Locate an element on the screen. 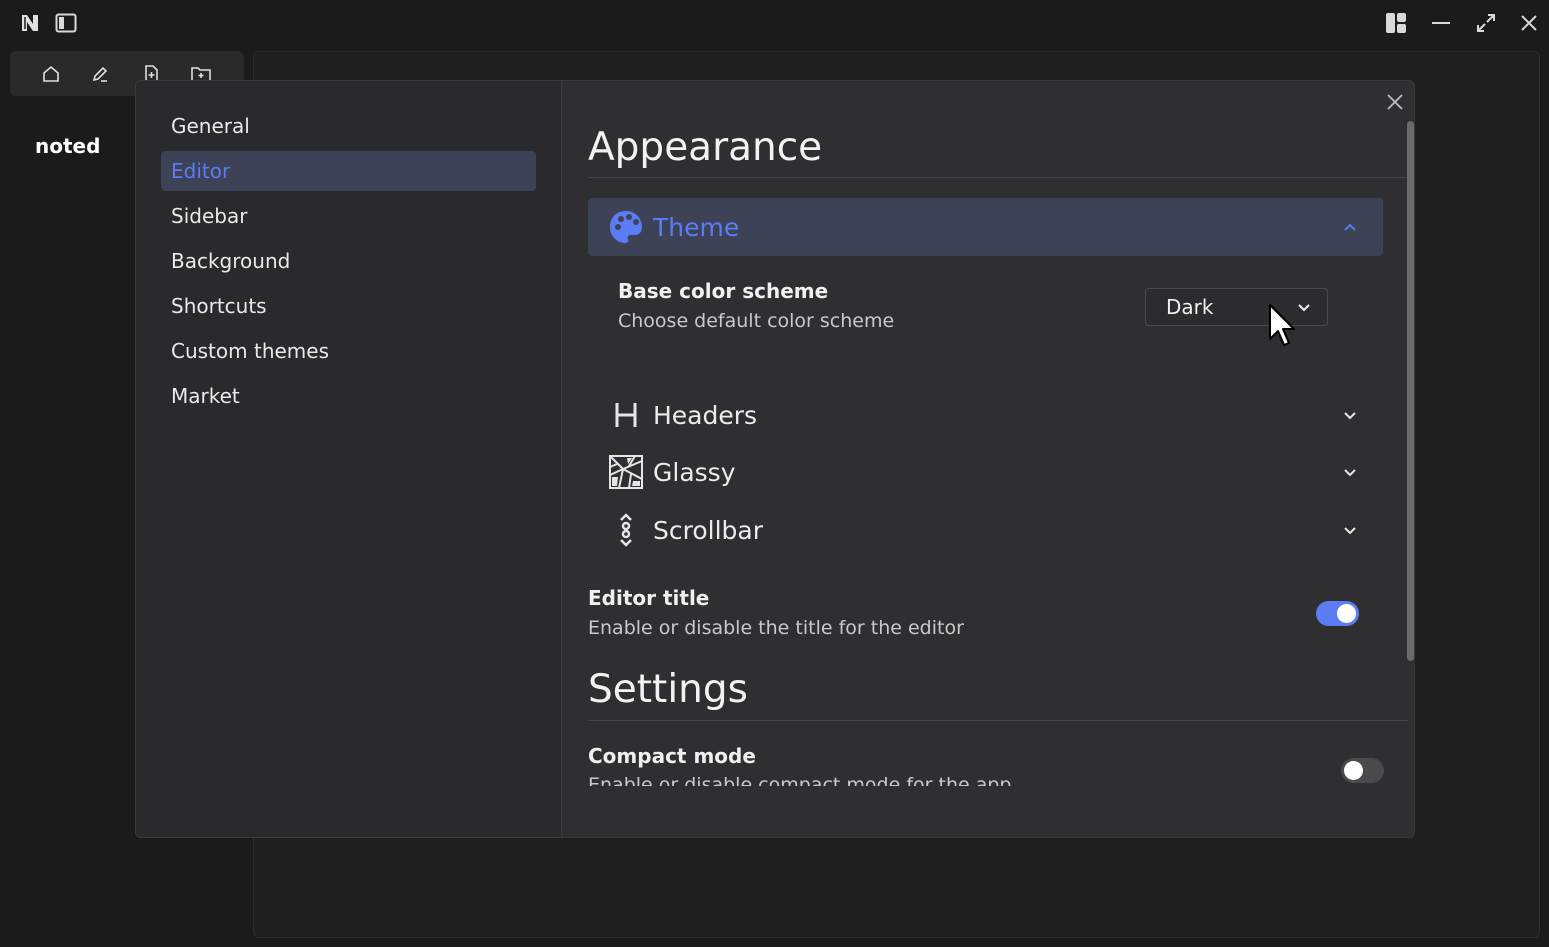 The image size is (1549, 947). edit-icon is located at coordinates (100, 74).